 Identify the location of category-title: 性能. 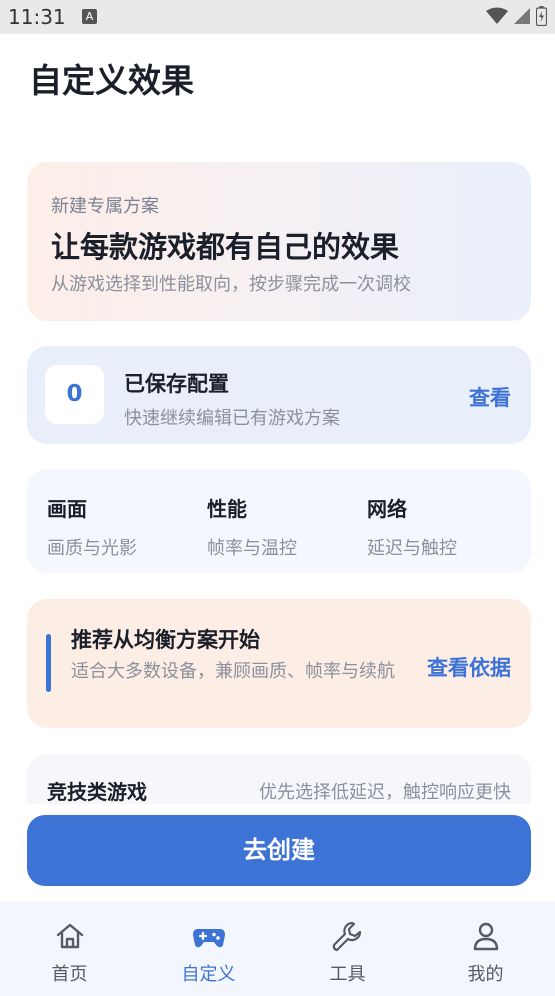
(227, 509).